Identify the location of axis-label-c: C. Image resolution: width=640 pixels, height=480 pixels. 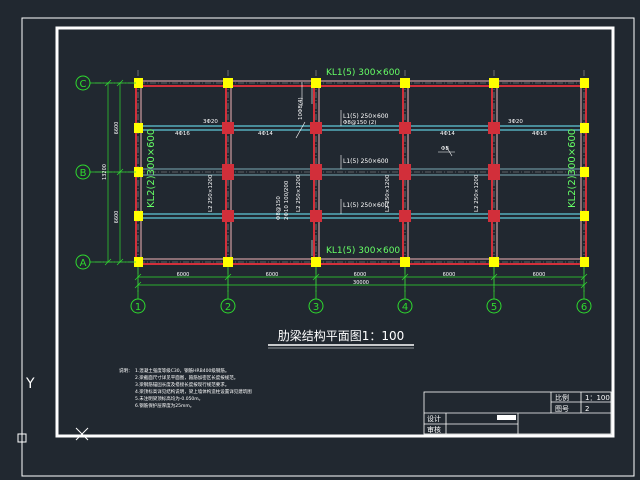
(83, 84).